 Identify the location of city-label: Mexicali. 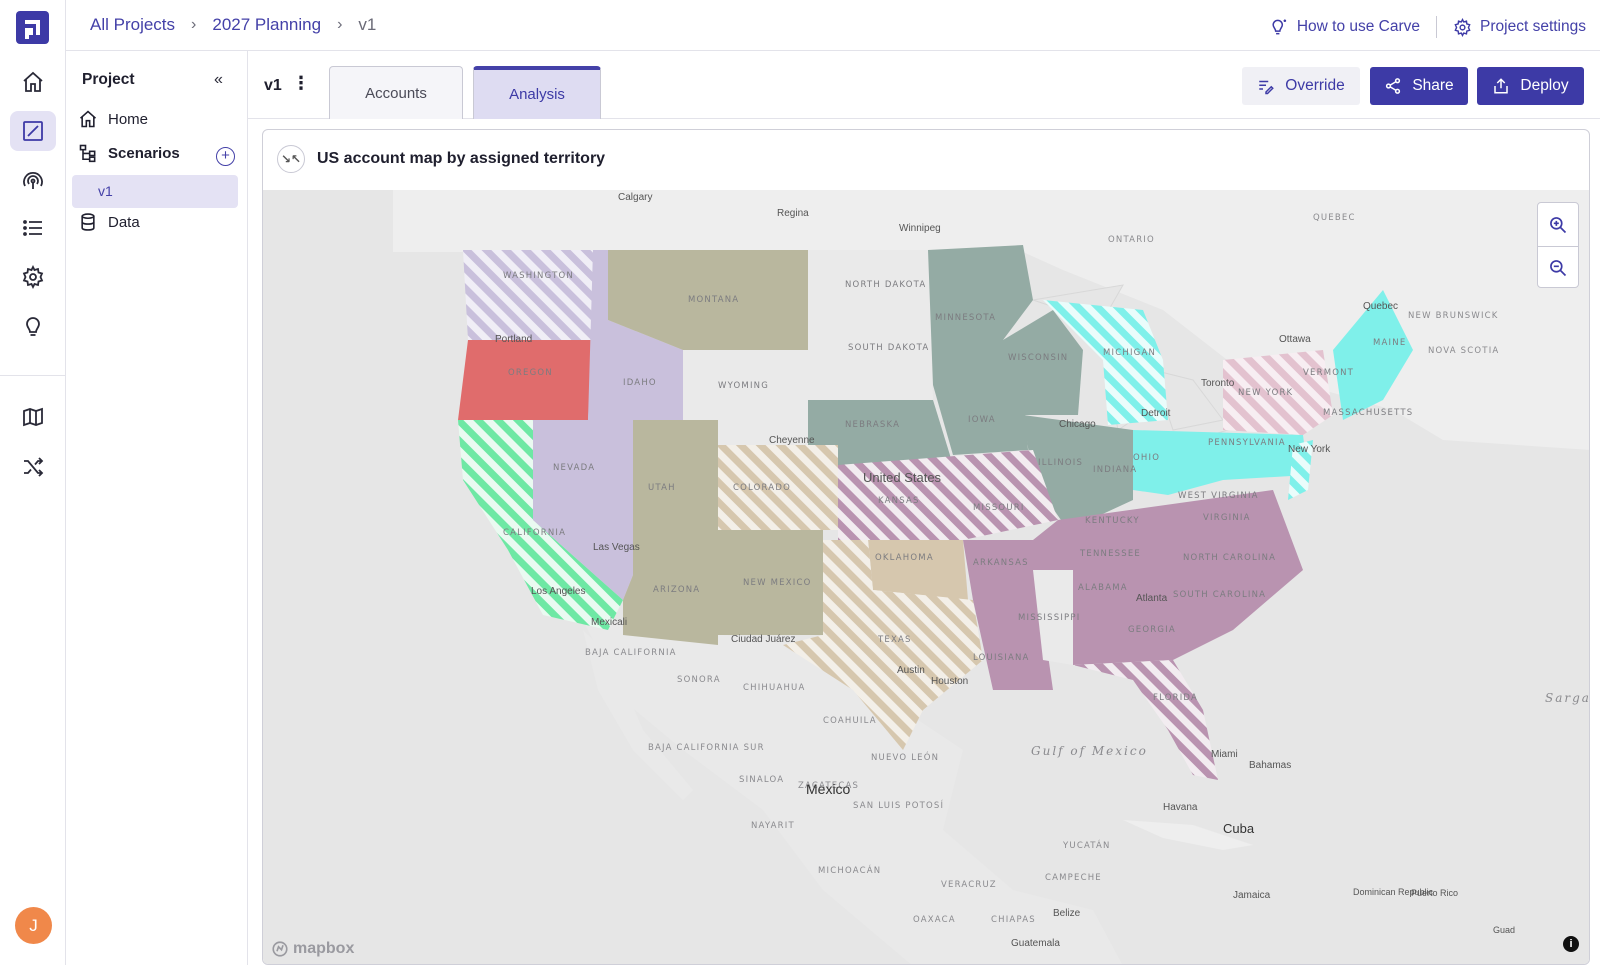
(609, 622).